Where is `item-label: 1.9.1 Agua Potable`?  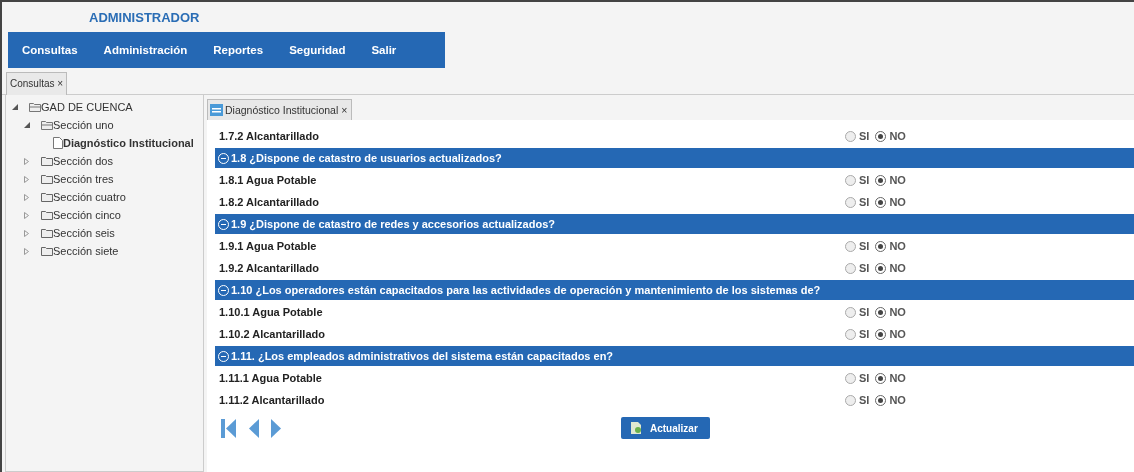 item-label: 1.9.1 Agua Potable is located at coordinates (268, 246).